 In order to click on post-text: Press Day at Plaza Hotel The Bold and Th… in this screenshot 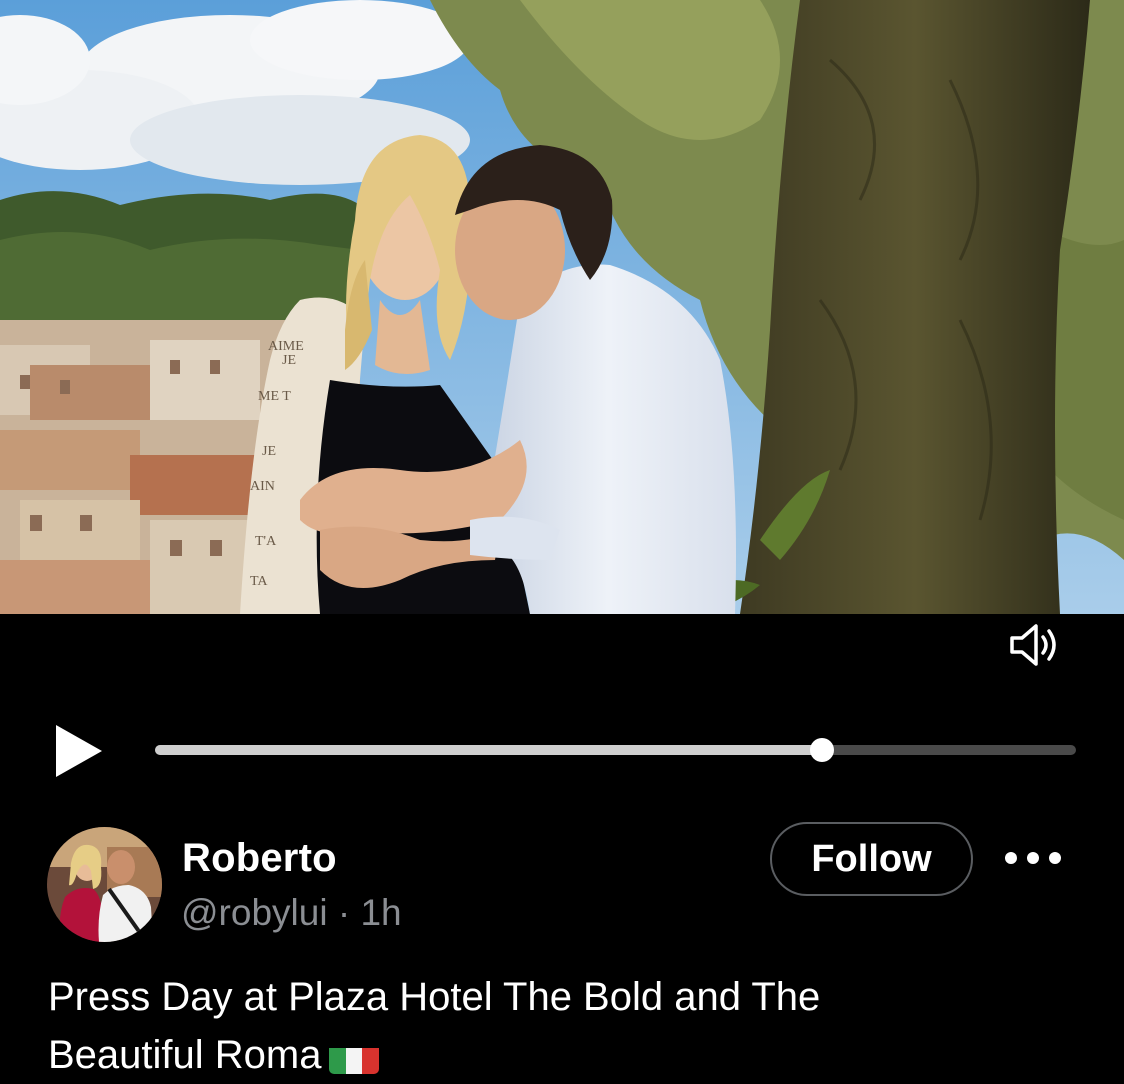, I will do `click(568, 1026)`.